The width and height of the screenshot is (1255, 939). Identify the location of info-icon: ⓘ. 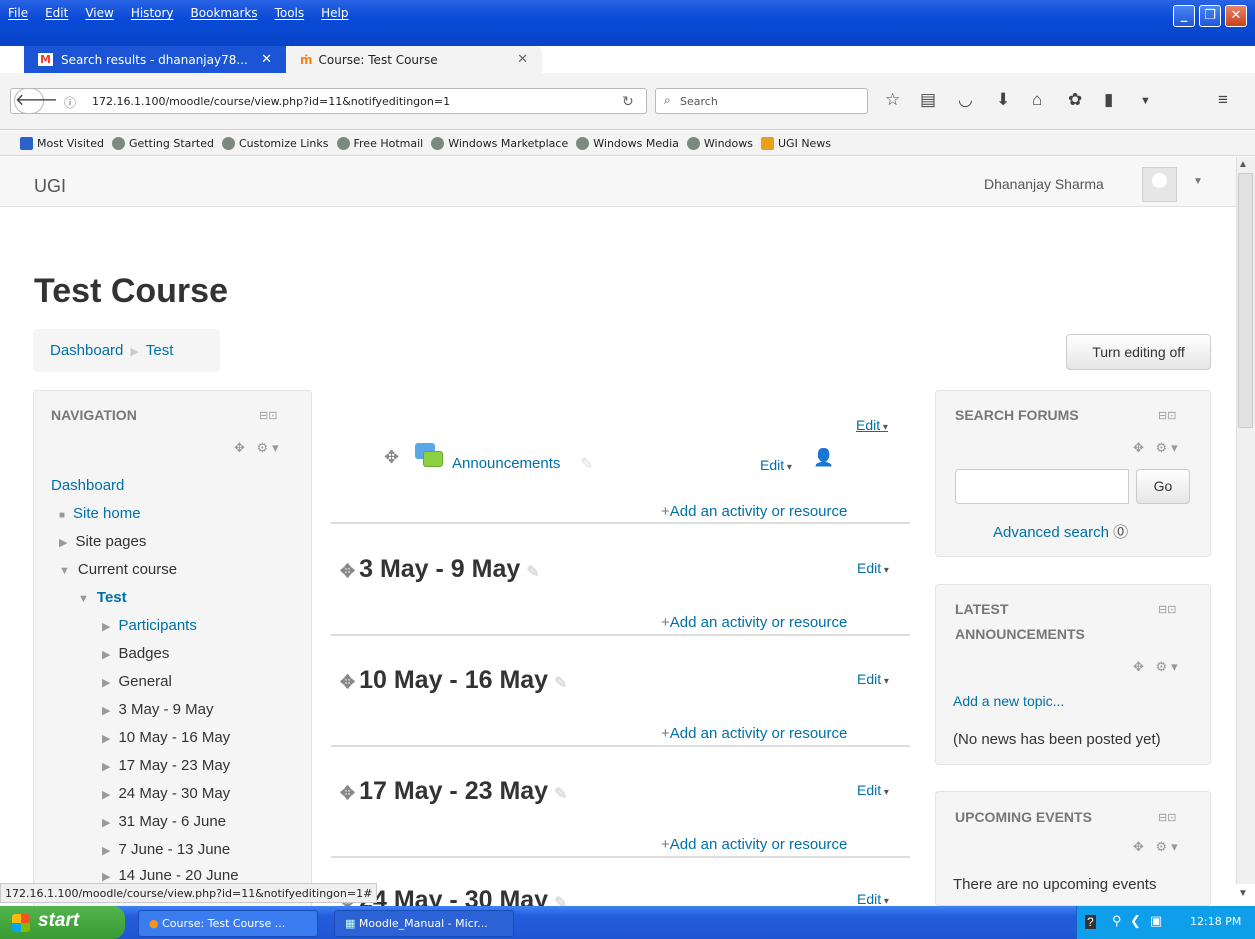
(70, 102).